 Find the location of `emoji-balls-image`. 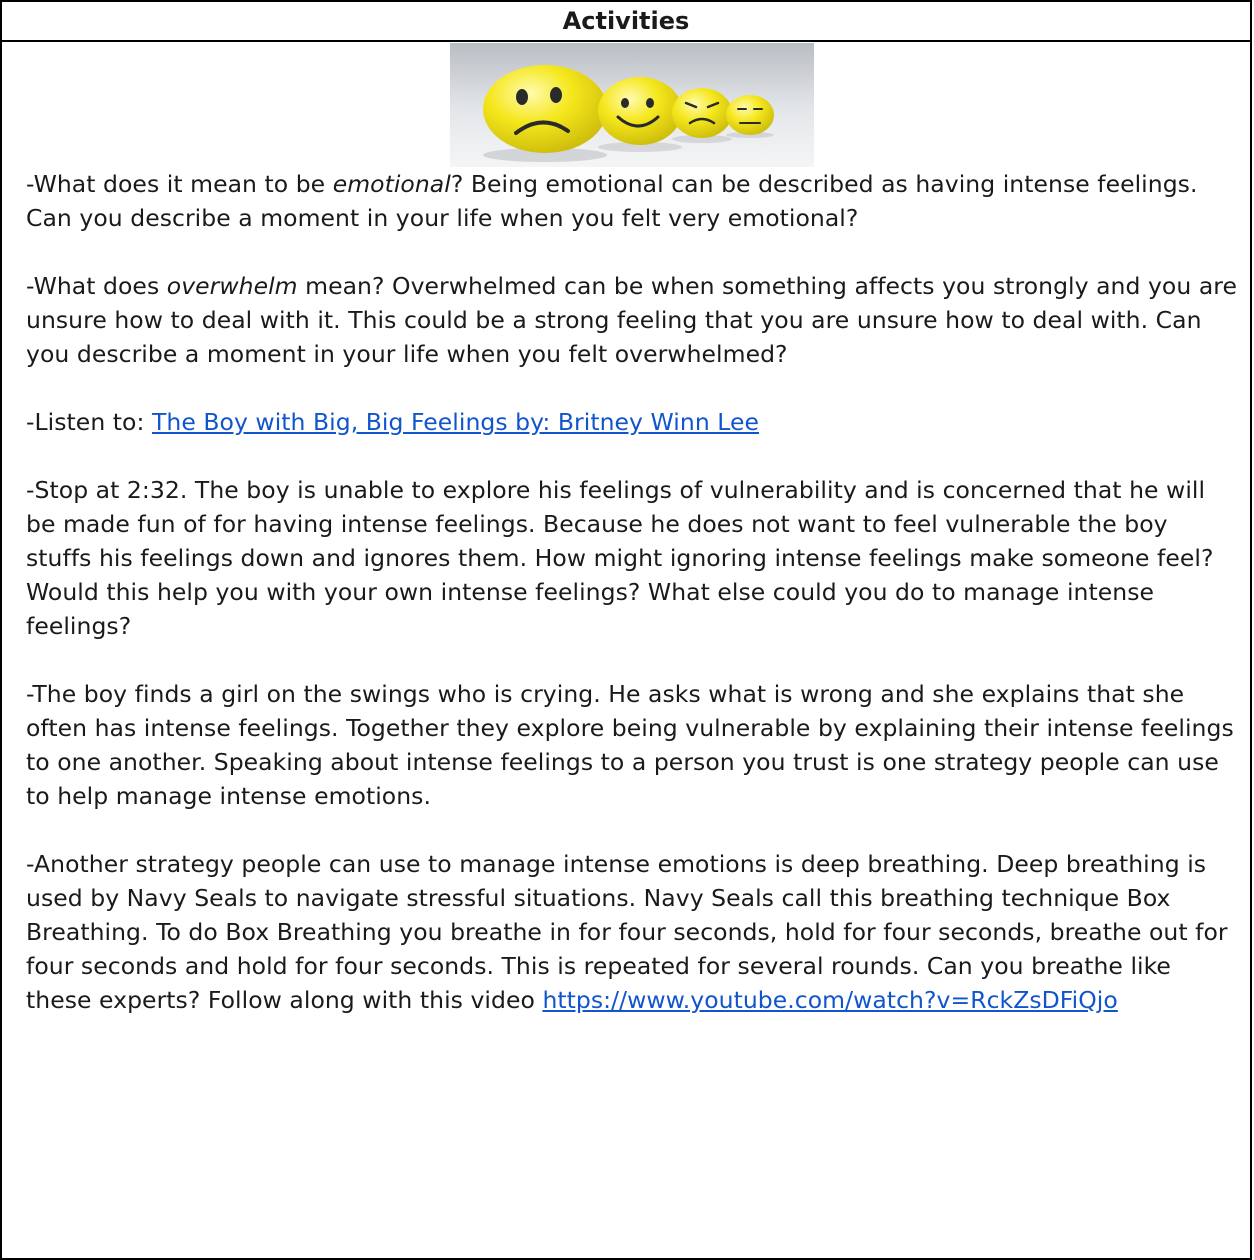

emoji-balls-image is located at coordinates (632, 105).